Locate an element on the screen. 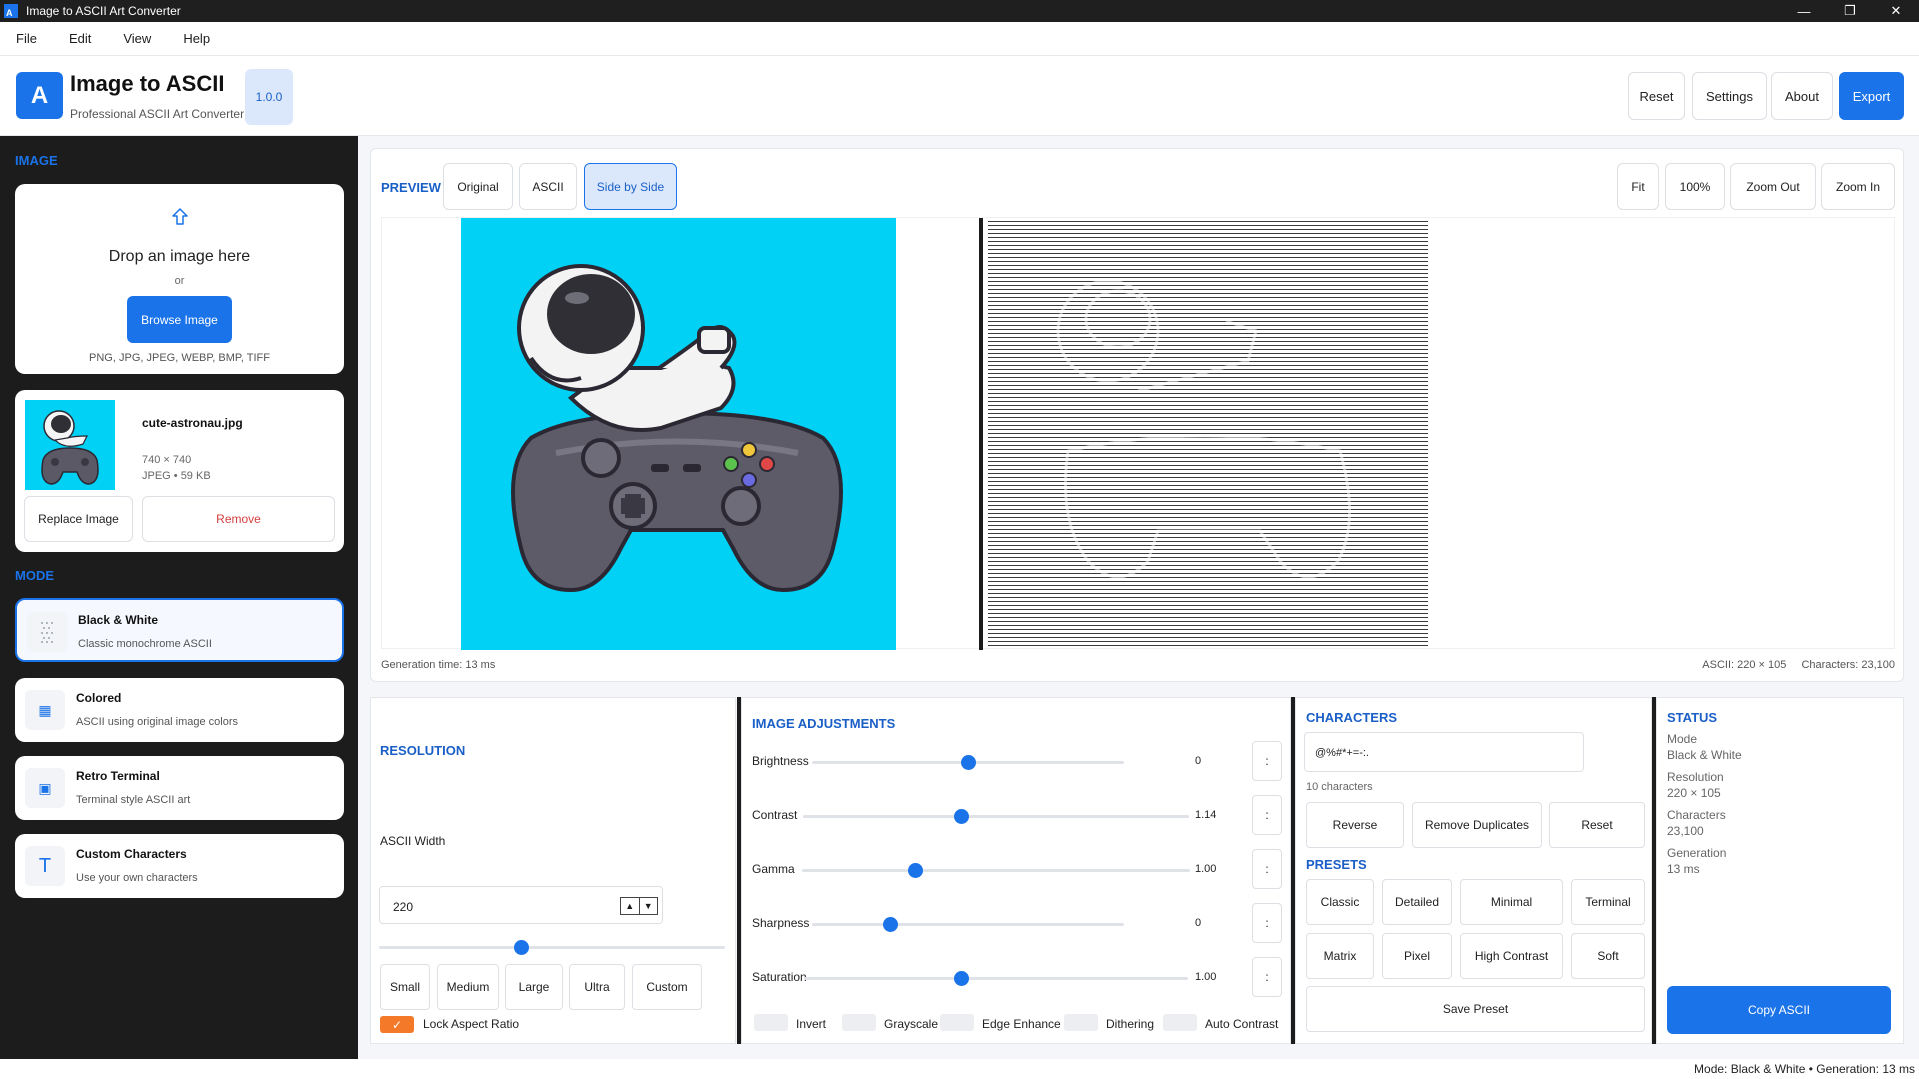  sharpness-slider-thumb is located at coordinates (890, 924).